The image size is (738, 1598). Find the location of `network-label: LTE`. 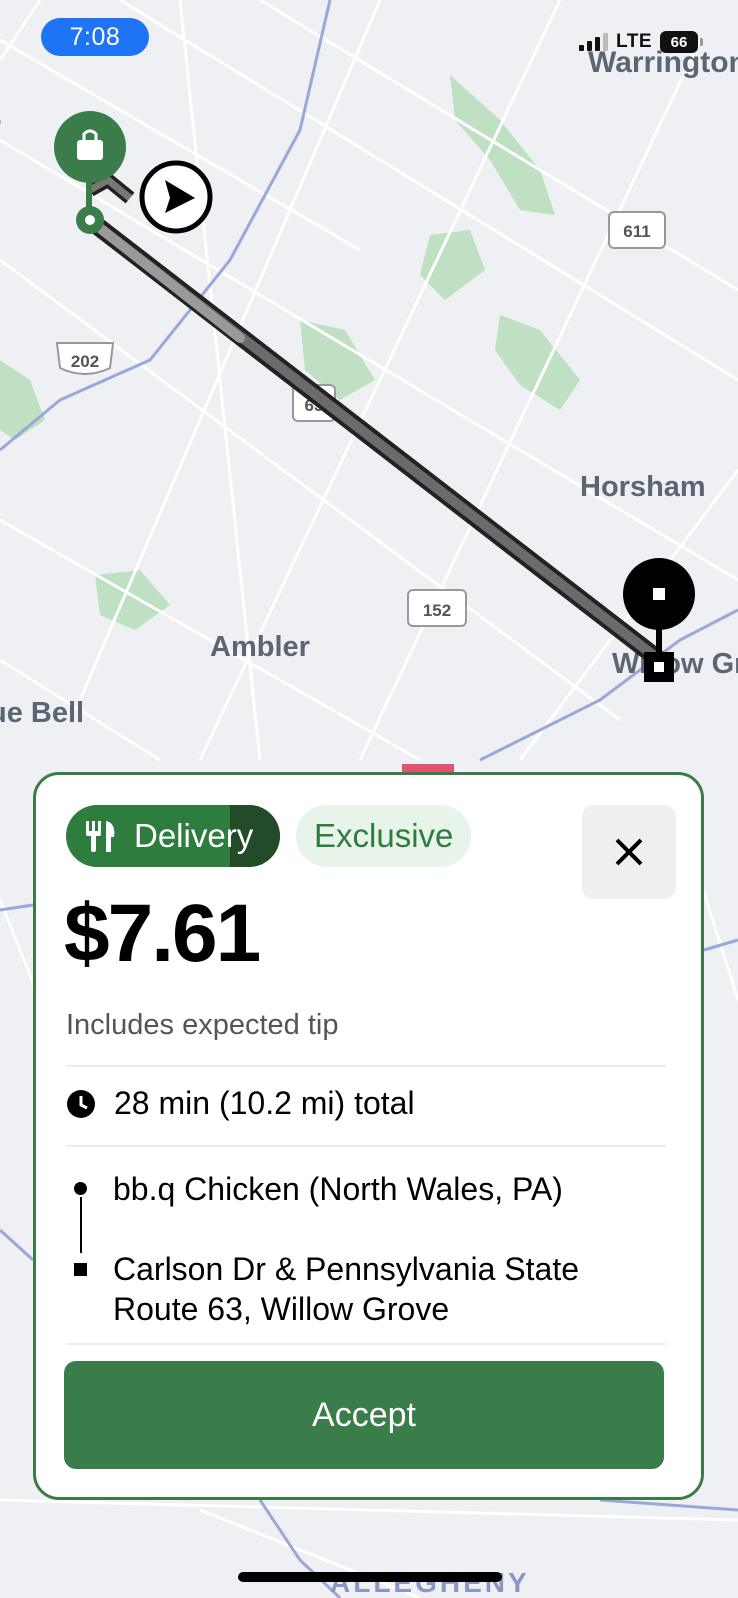

network-label: LTE is located at coordinates (634, 41).